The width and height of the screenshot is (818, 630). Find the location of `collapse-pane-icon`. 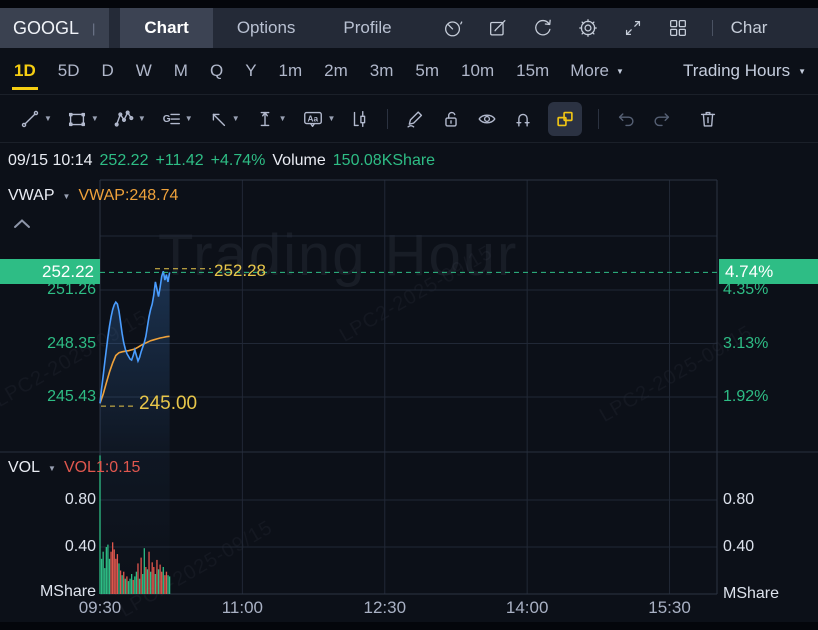

collapse-pane-icon is located at coordinates (22, 226).